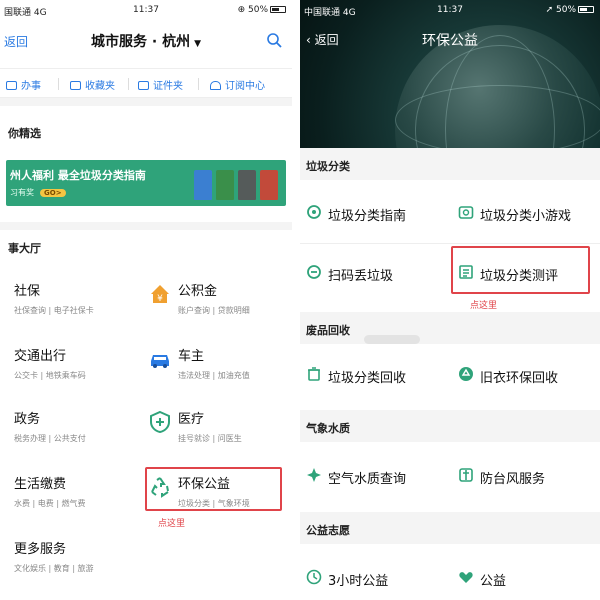 This screenshot has width=600, height=600. I want to click on service-car-owner: 车主 违法处理 | 加油充值, so click(200, 370).